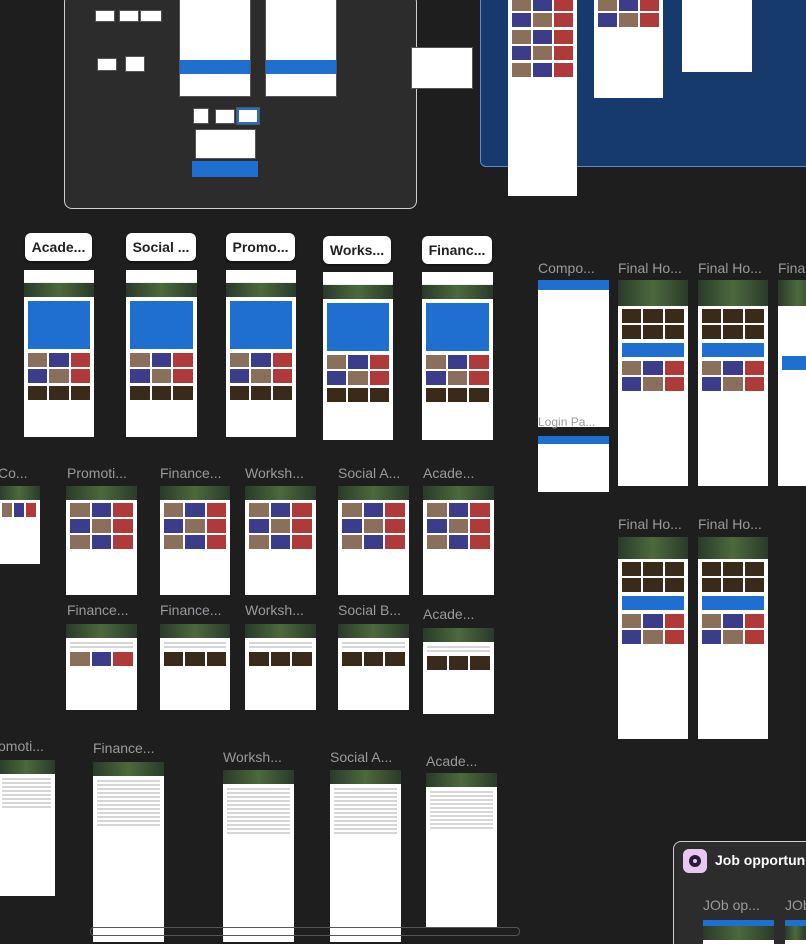 The height and width of the screenshot is (944, 806). What do you see at coordinates (442, 68) in the screenshot?
I see `component-card` at bounding box center [442, 68].